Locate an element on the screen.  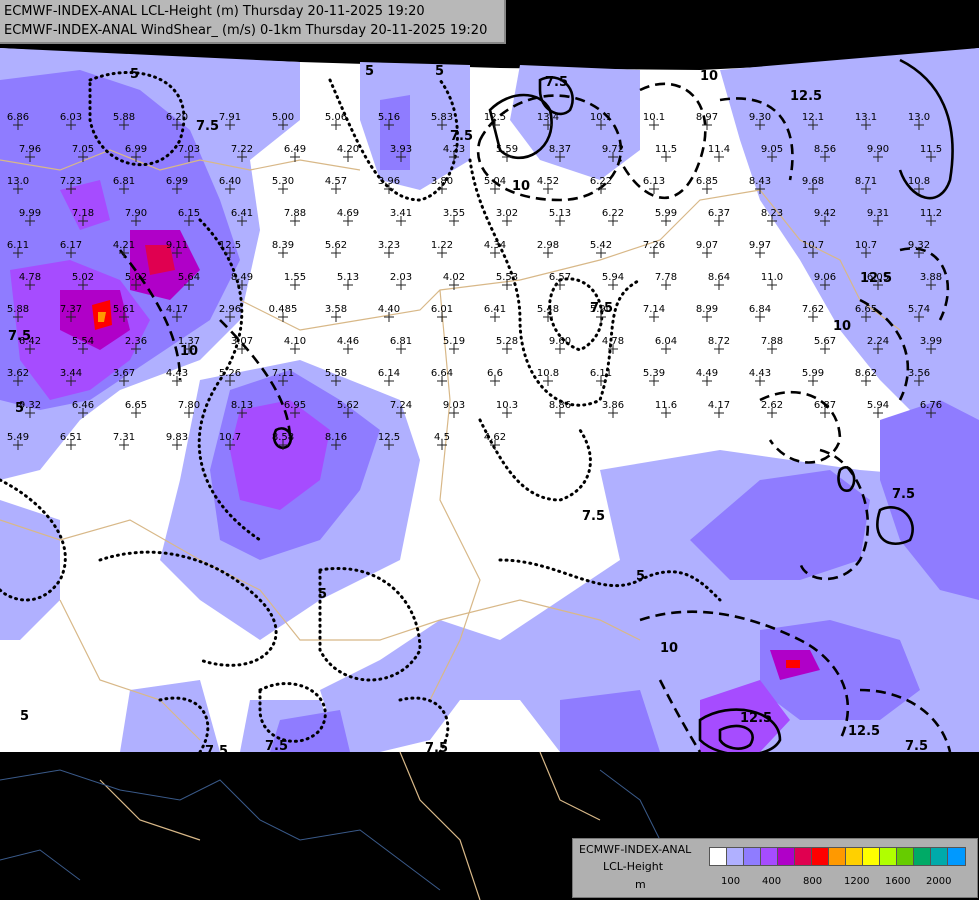
value-text: 6.46 is located at coordinates (83, 405).